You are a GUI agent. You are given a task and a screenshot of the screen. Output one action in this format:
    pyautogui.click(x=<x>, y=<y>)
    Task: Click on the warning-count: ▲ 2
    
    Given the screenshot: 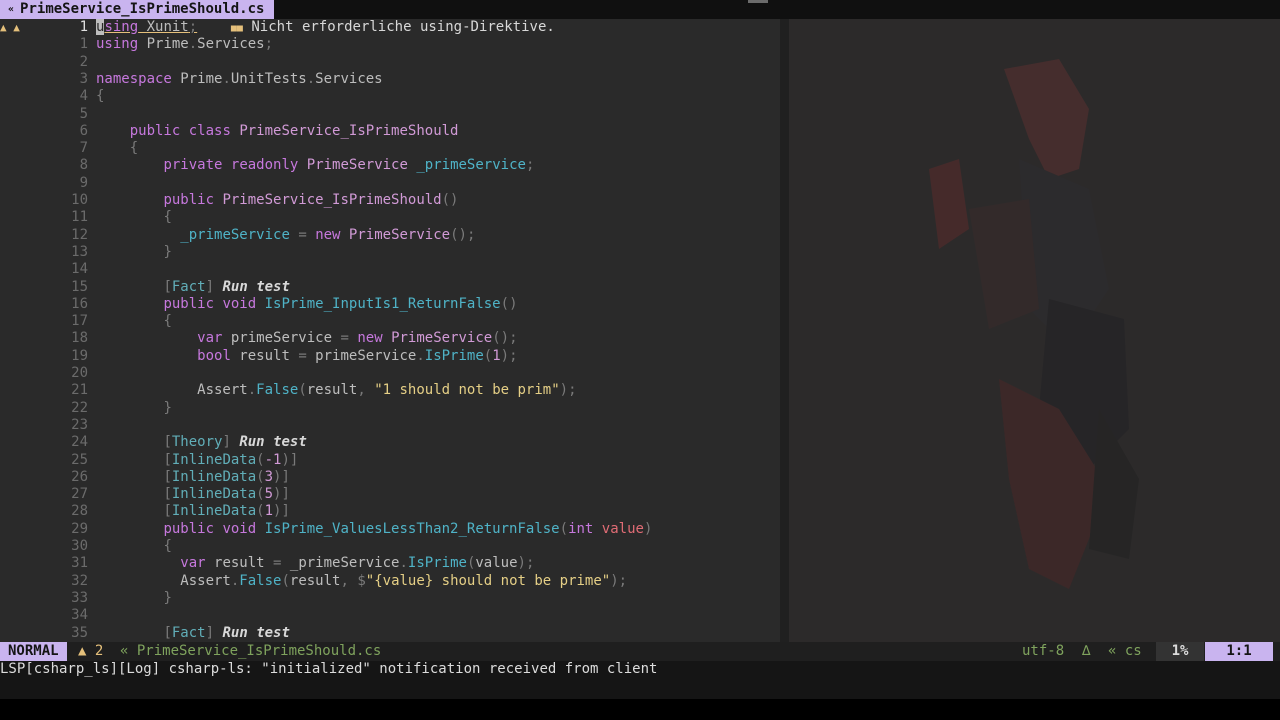 What is the action you would take?
    pyautogui.click(x=90, y=651)
    